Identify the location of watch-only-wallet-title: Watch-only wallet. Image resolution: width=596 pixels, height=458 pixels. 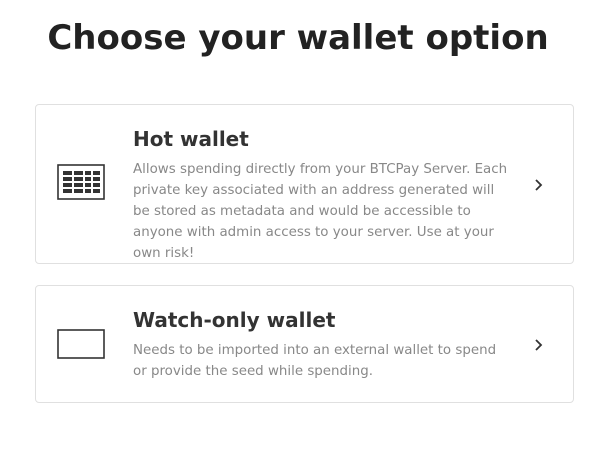
(234, 320).